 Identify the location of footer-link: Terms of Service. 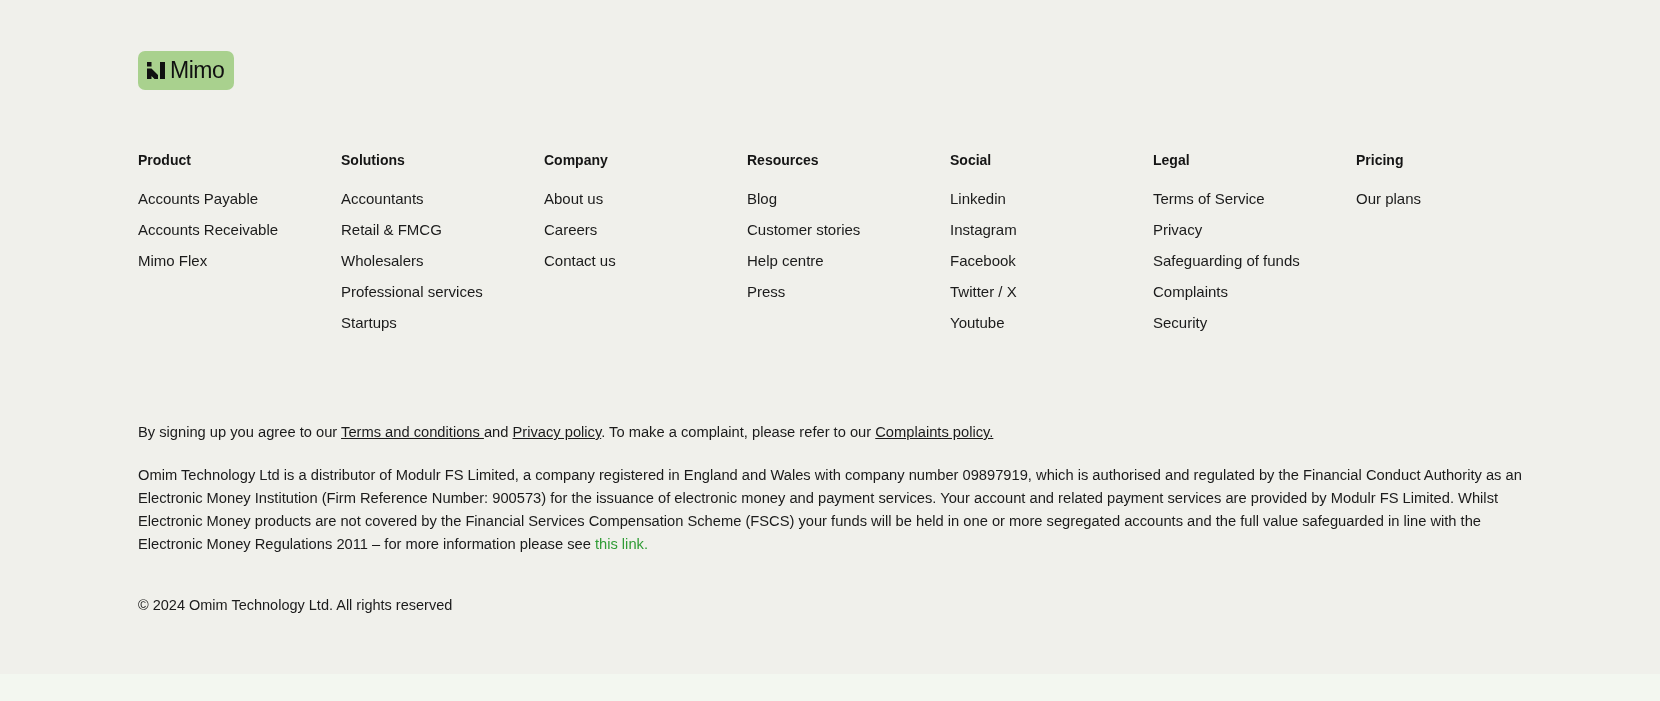
(1209, 198).